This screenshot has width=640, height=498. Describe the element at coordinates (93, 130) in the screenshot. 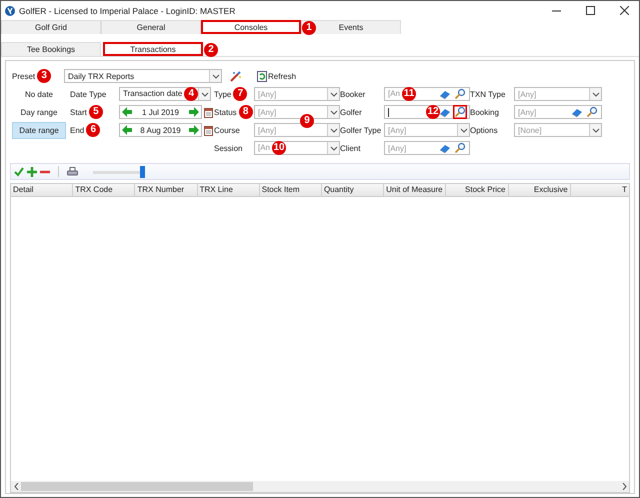

I see `callout-badge: 6` at that location.